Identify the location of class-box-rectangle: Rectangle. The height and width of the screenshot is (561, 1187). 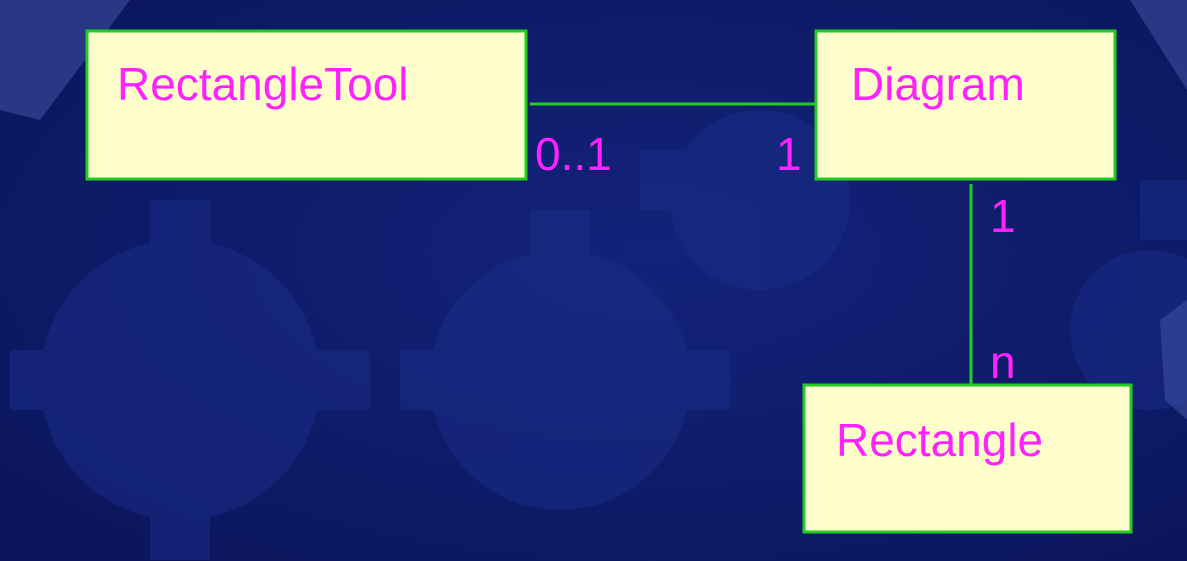
(967, 458).